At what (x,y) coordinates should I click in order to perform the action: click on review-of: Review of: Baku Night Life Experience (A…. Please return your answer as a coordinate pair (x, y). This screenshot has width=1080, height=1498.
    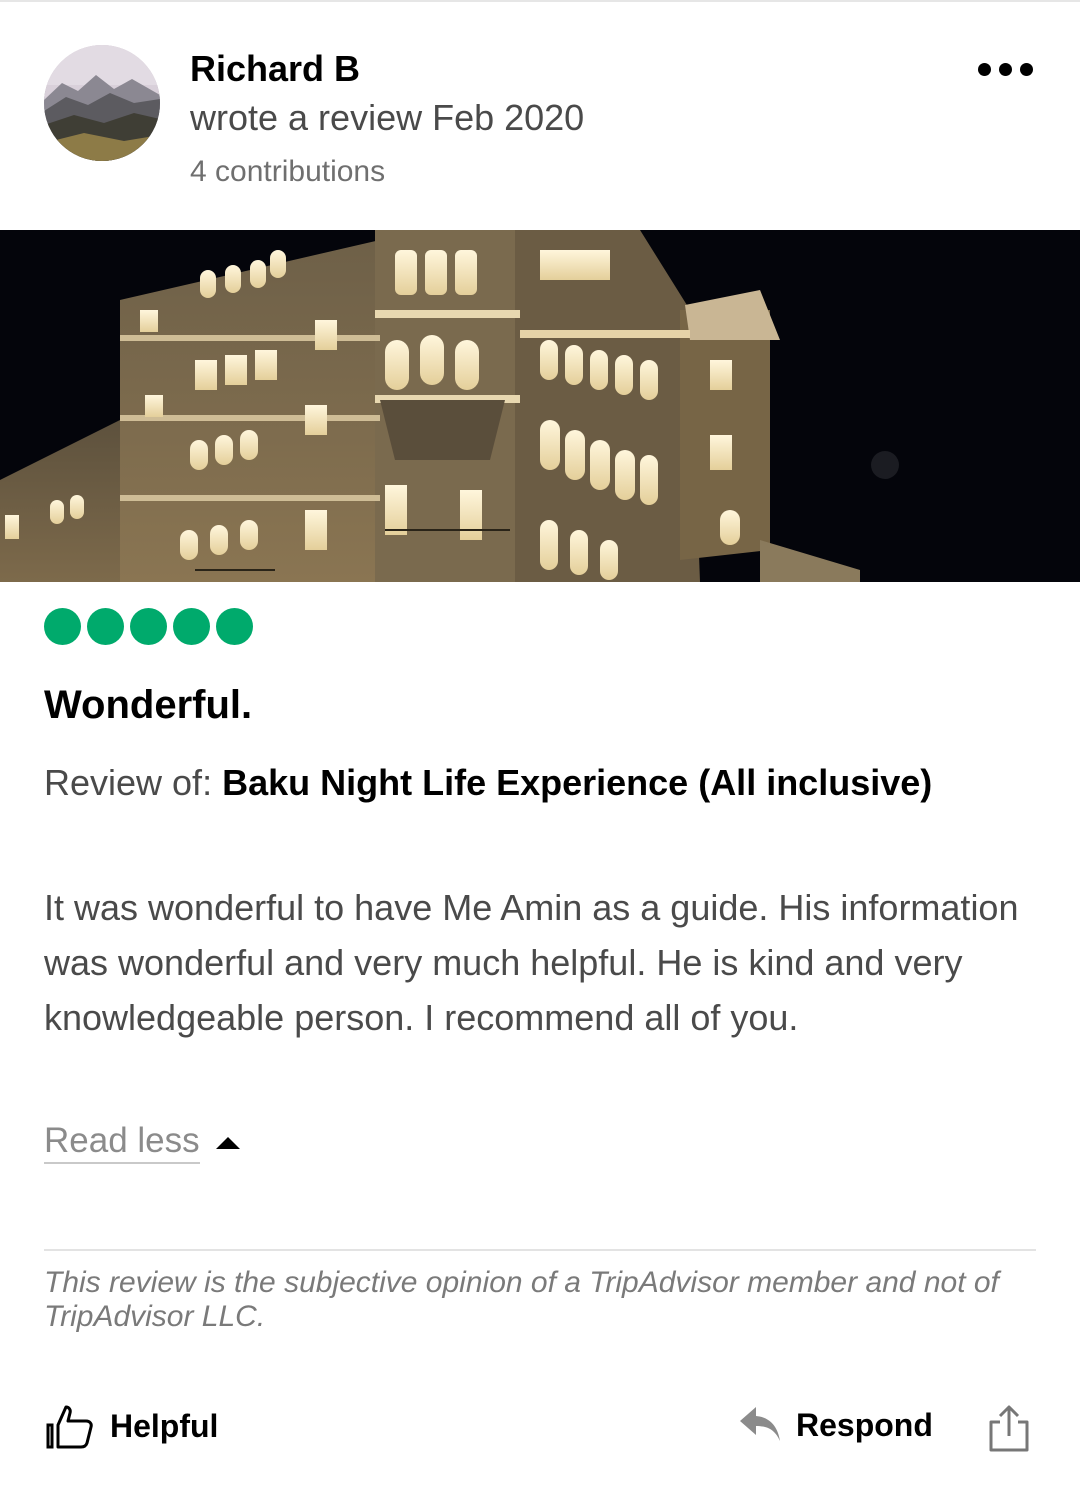
    Looking at the image, I should click on (539, 783).